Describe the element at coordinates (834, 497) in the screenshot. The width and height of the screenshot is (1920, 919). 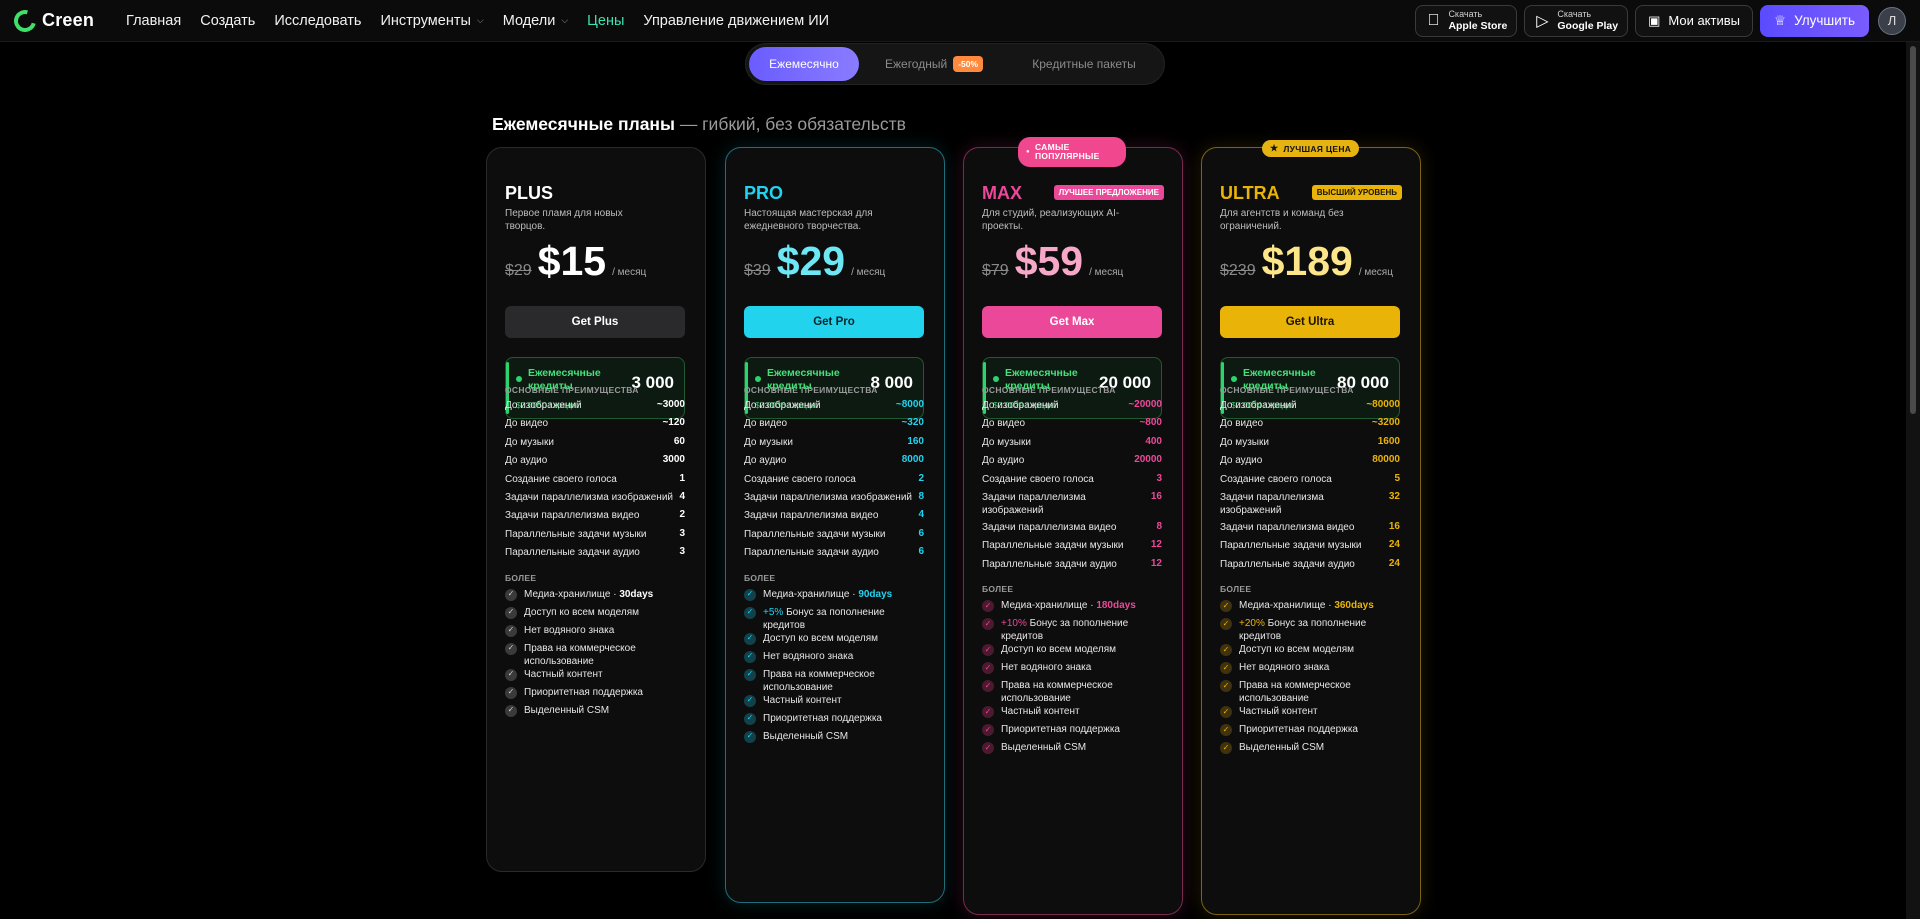
I see `feature-row: Задачи параллелизма изображений 8` at that location.